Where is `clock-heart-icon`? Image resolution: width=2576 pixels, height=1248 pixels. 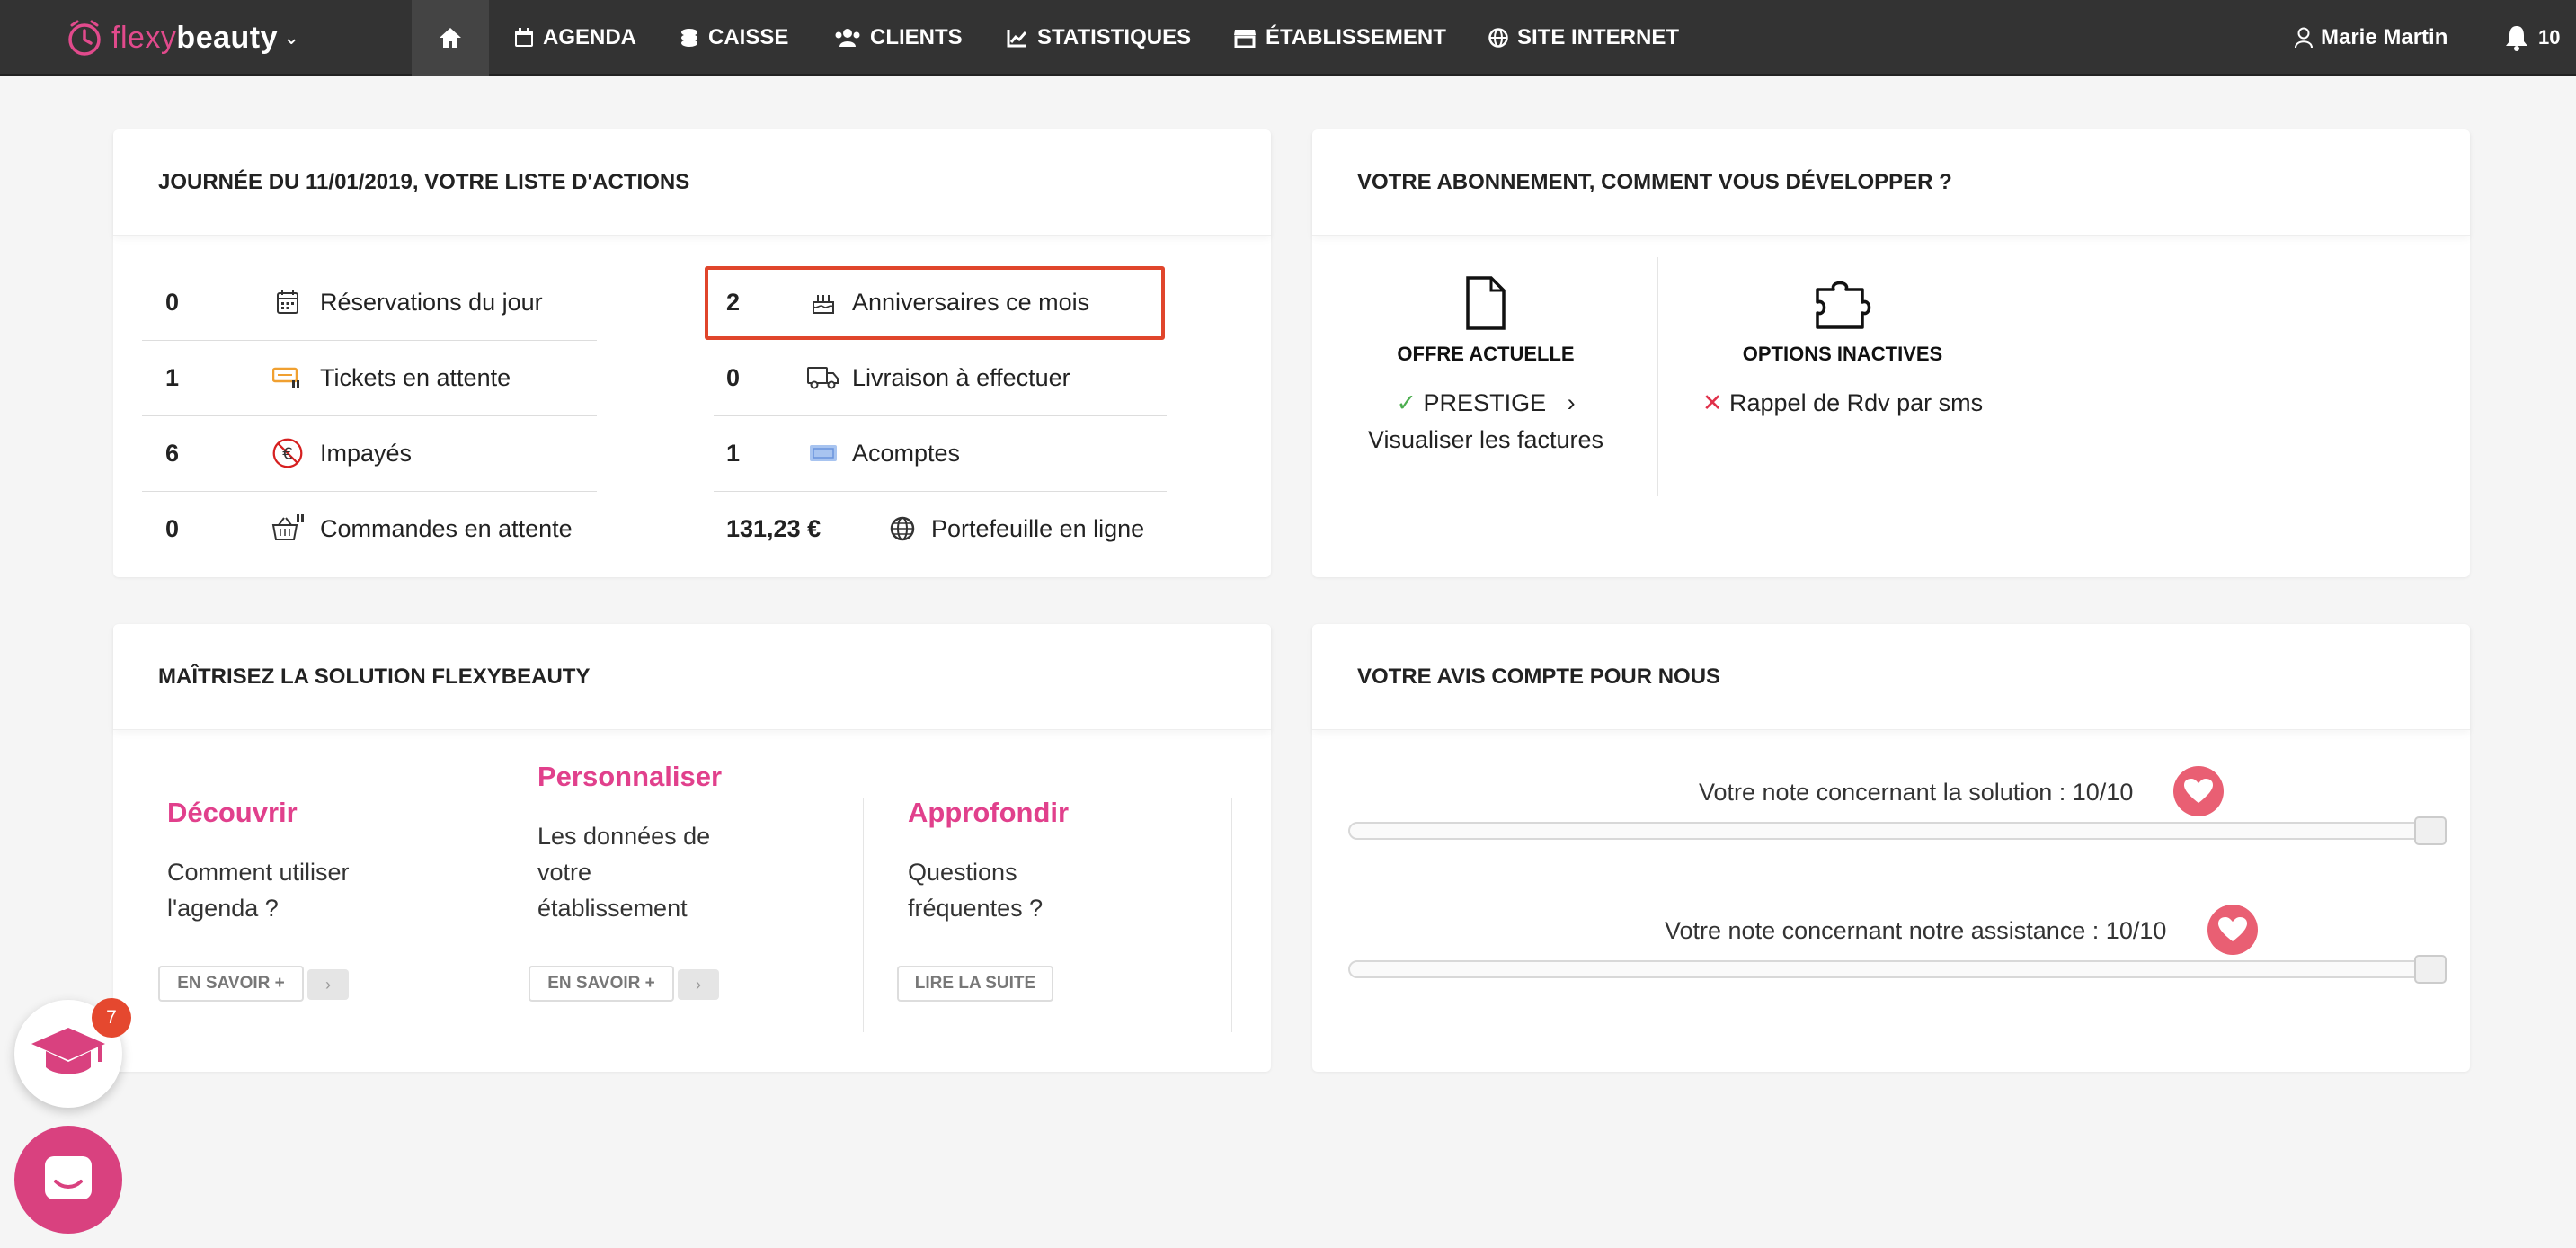
clock-heart-icon is located at coordinates (84, 38).